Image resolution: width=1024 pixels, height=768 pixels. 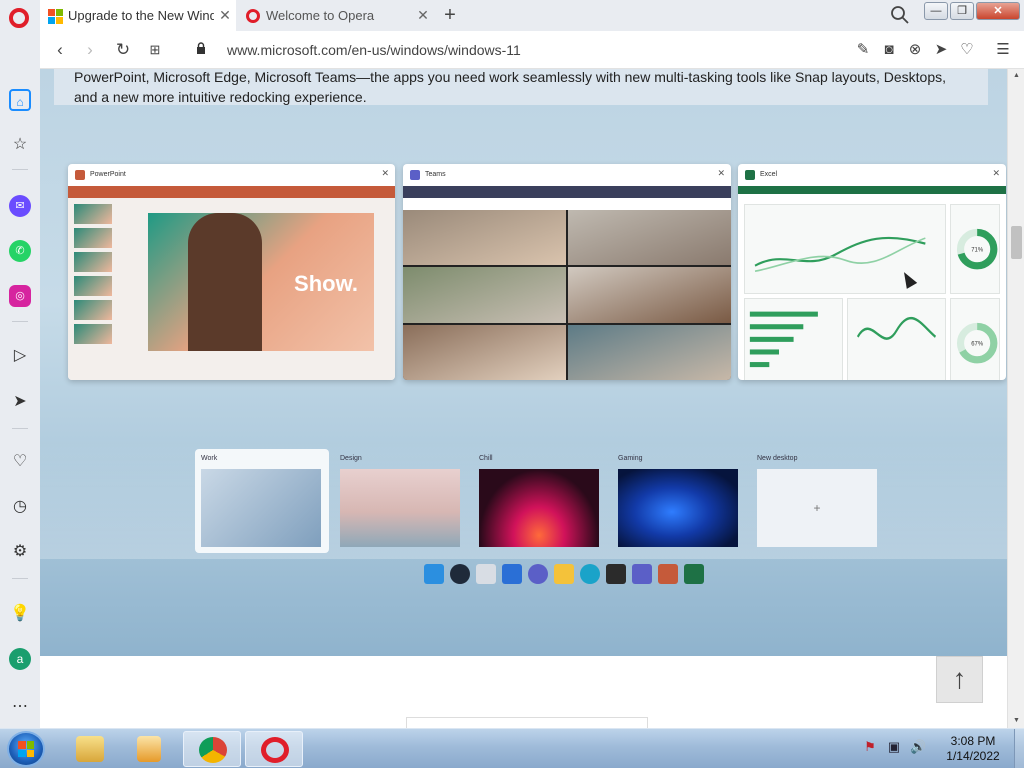 What do you see at coordinates (889, 50) in the screenshot?
I see `camera-icon: ◙` at bounding box center [889, 50].